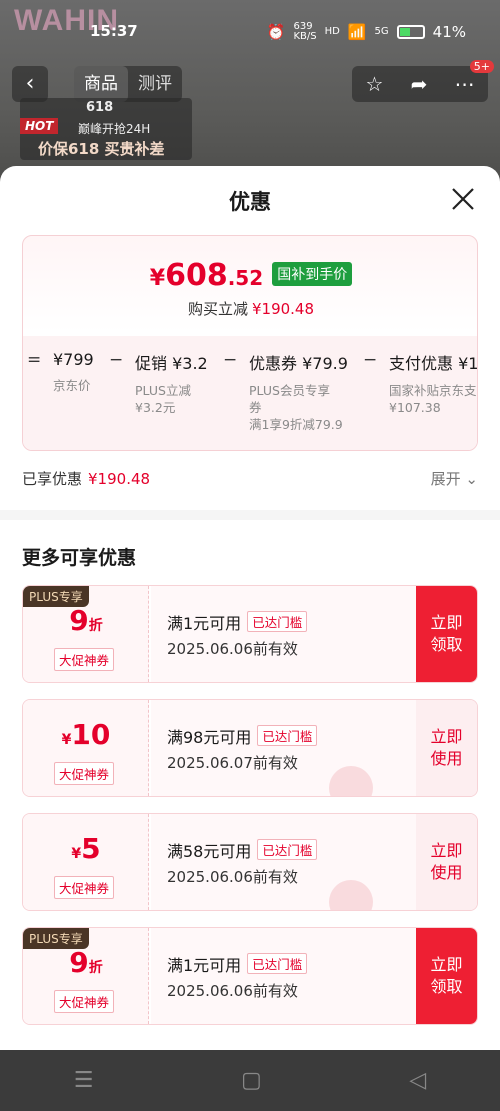 The width and height of the screenshot is (500, 1111). Describe the element at coordinates (119, 479) in the screenshot. I see `enjoyed-amount: ¥190.48` at that location.